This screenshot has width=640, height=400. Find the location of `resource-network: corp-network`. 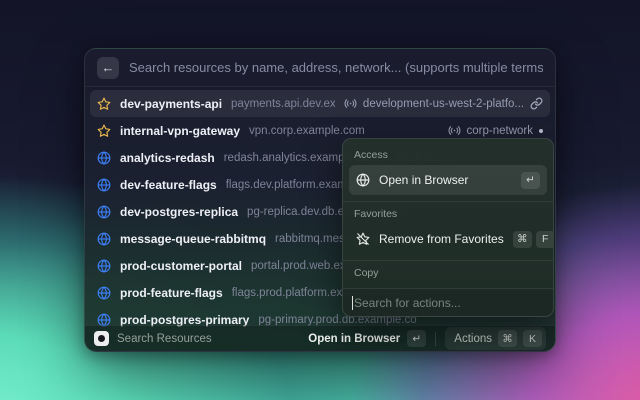

resource-network: corp-network is located at coordinates (499, 130).